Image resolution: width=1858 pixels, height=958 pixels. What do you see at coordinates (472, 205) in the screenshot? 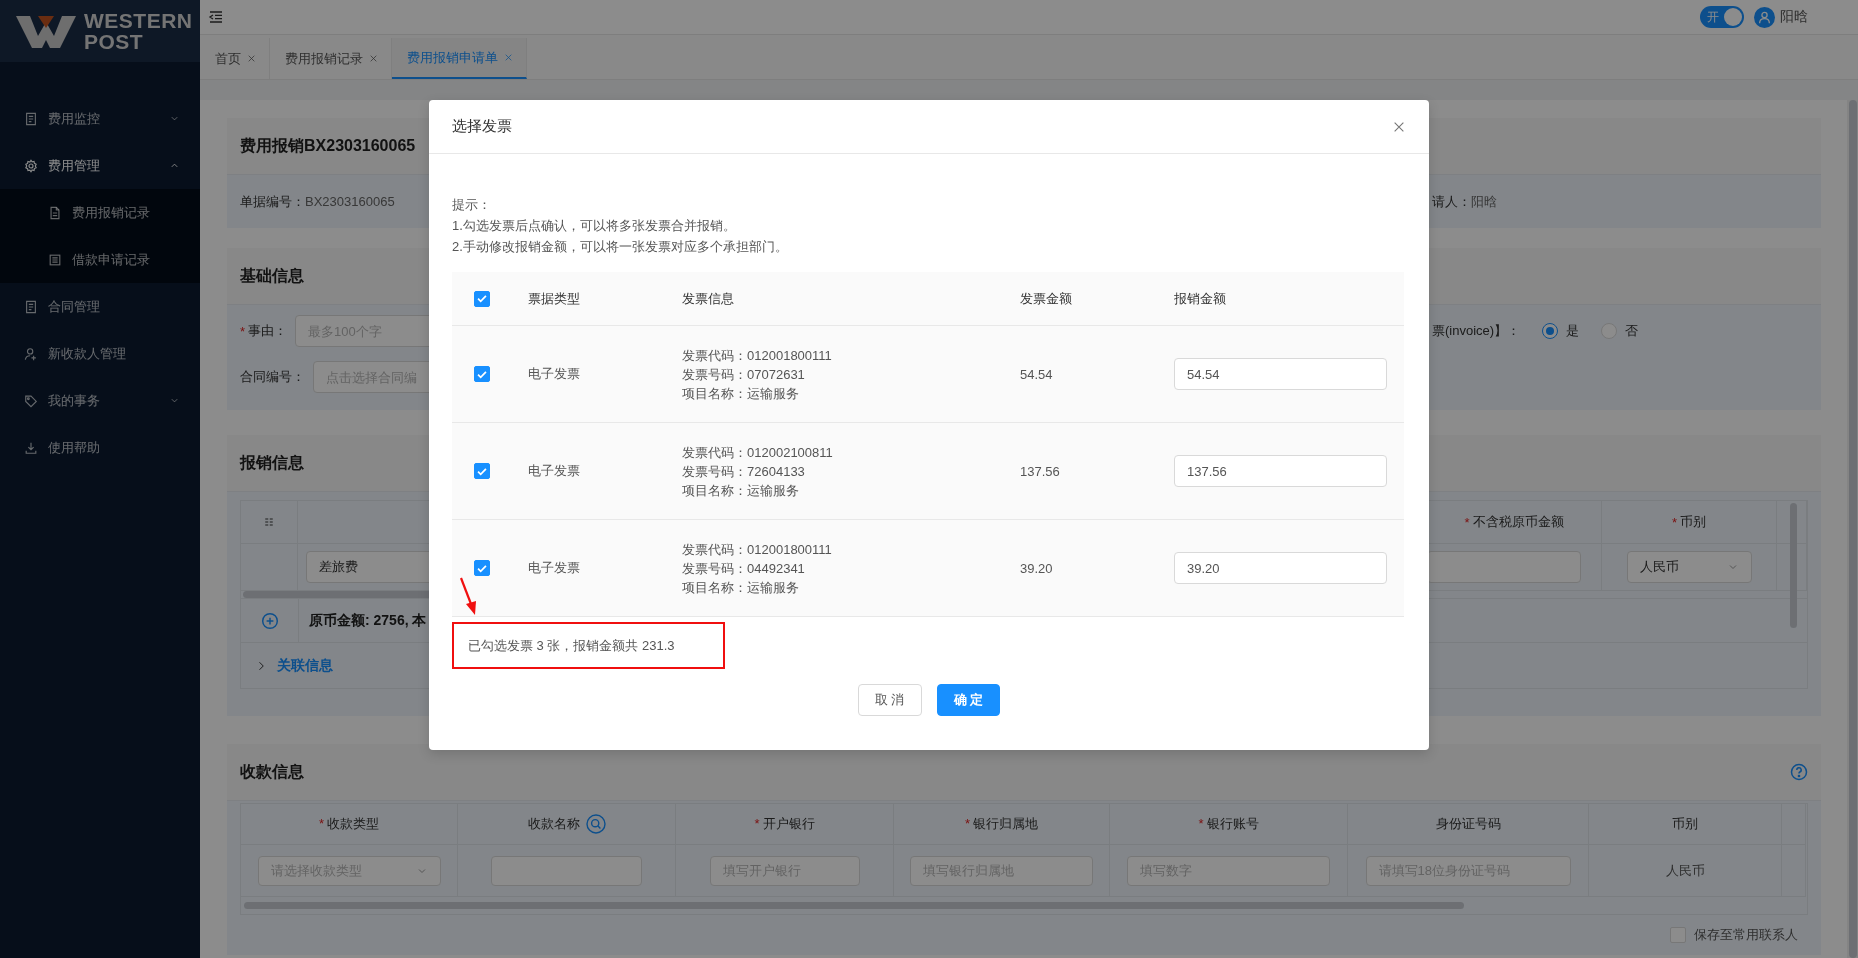
I see `hint-text: 提示：` at bounding box center [472, 205].